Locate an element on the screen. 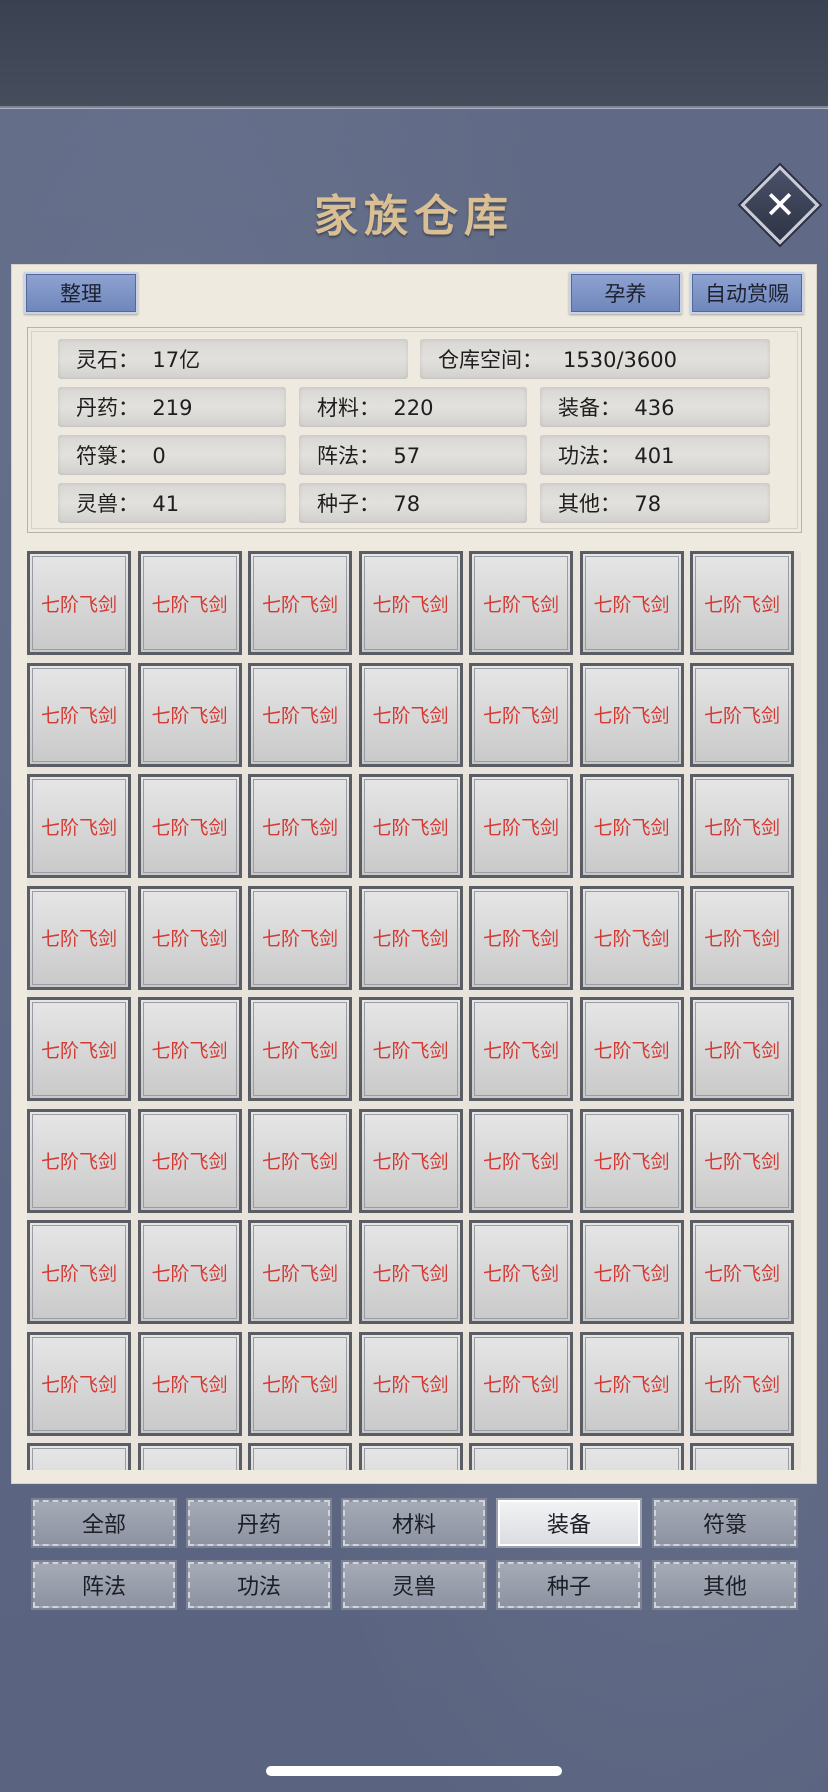 The height and width of the screenshot is (1792, 828). stat-seed: 种子： 78 is located at coordinates (413, 503).